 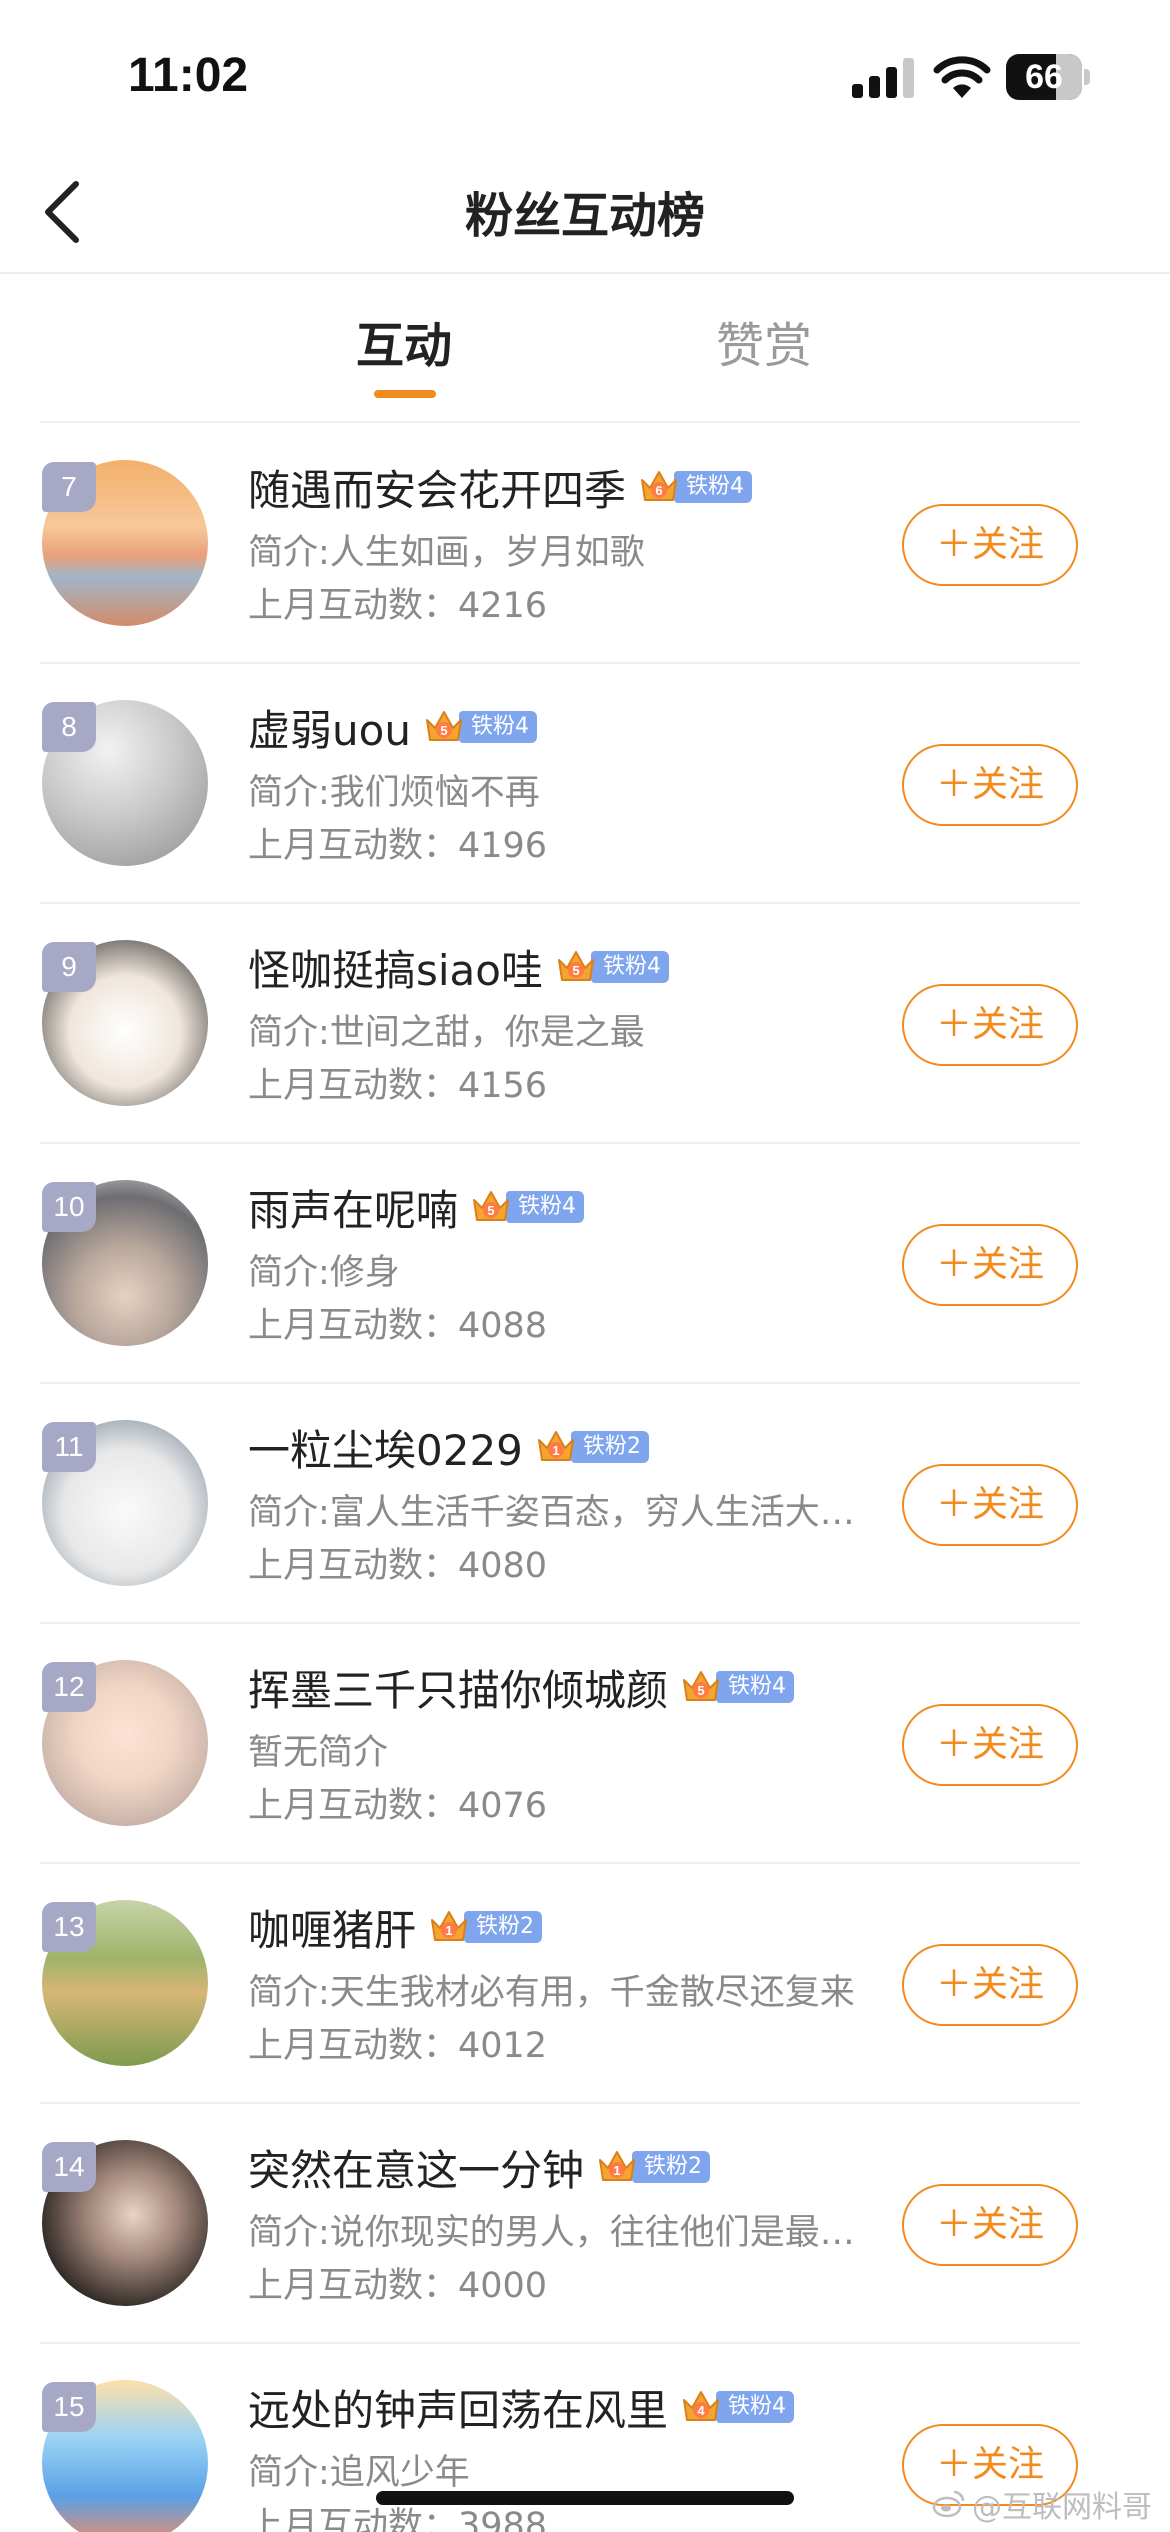 What do you see at coordinates (948, 2504) in the screenshot?
I see `weibo-logo-icon` at bounding box center [948, 2504].